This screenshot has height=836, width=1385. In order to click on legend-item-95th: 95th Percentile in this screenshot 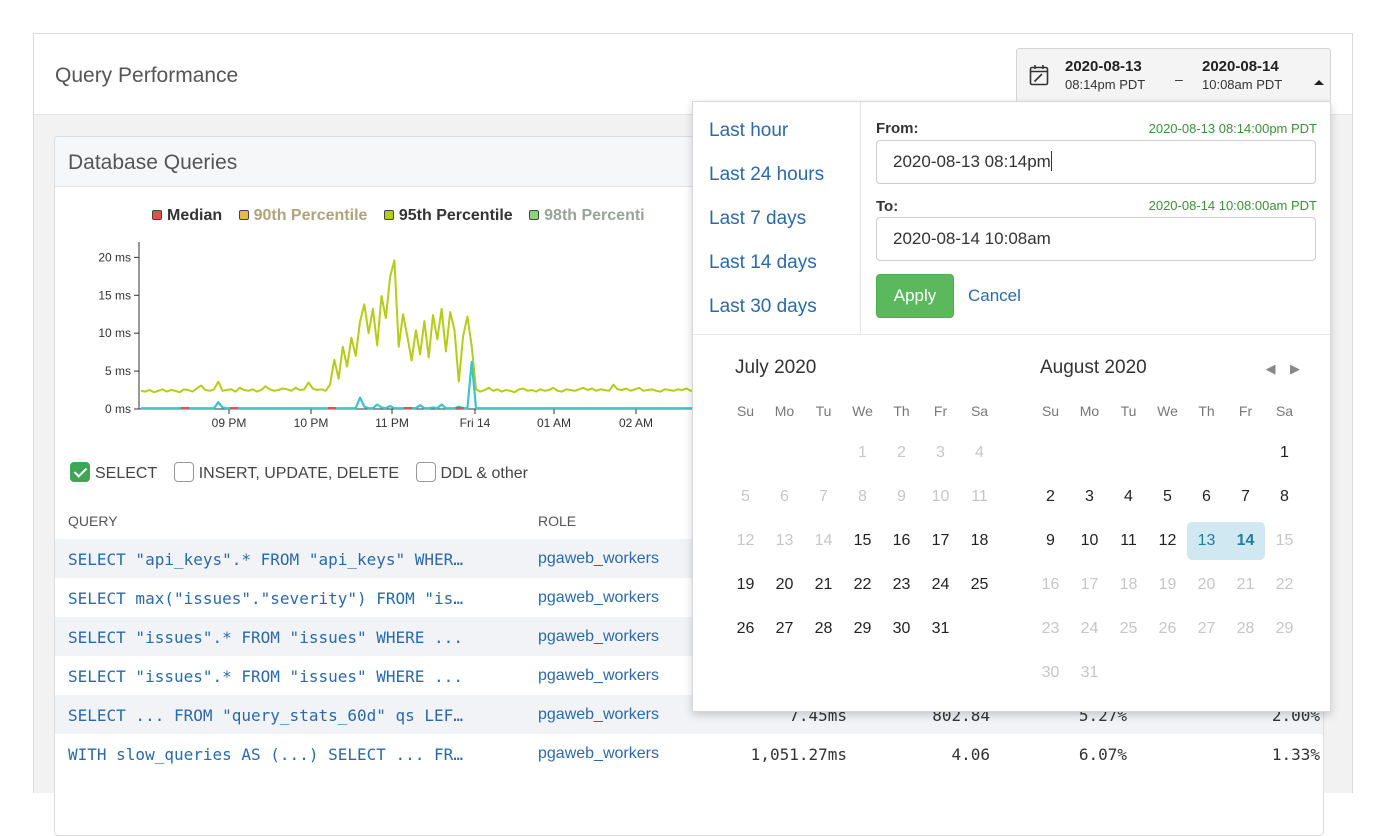, I will do `click(448, 215)`.